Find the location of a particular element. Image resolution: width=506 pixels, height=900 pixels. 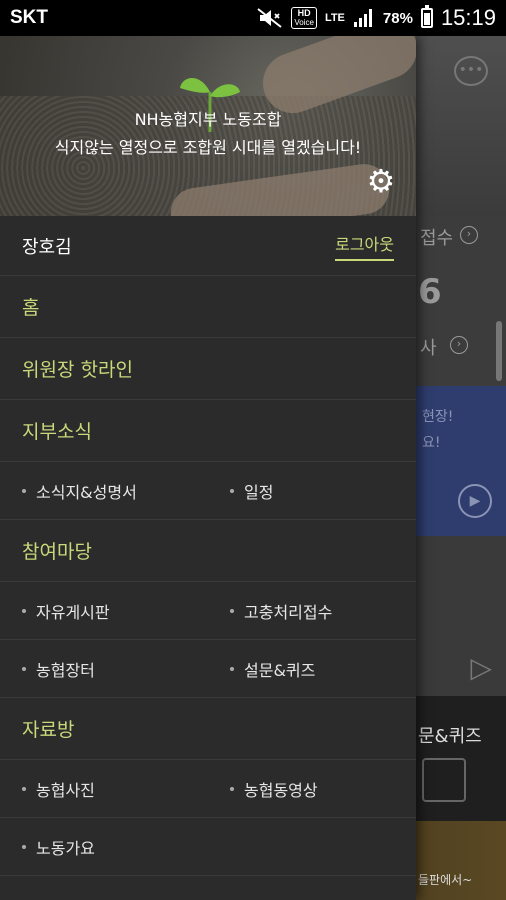

submenu-market: 농협장터 is located at coordinates (104, 669).